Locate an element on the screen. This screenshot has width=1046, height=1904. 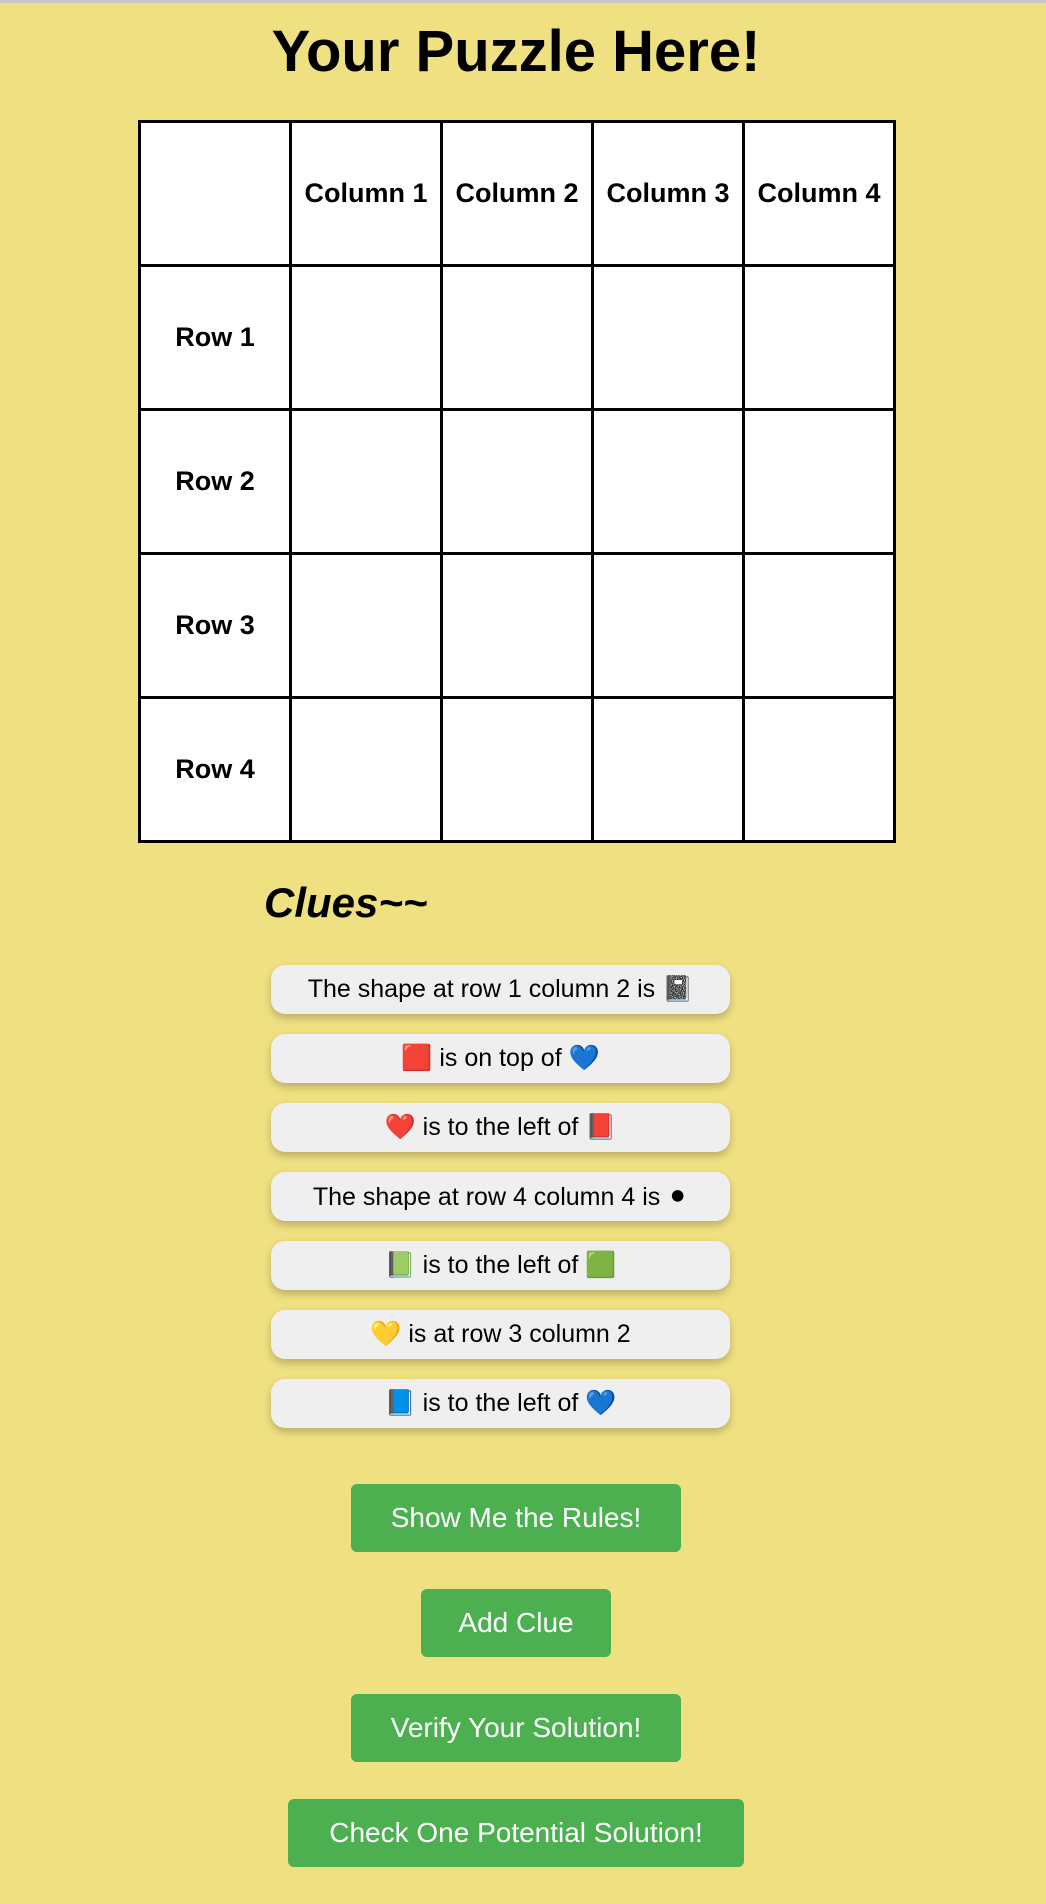
grid-cell-r1-c2 is located at coordinates (517, 337).